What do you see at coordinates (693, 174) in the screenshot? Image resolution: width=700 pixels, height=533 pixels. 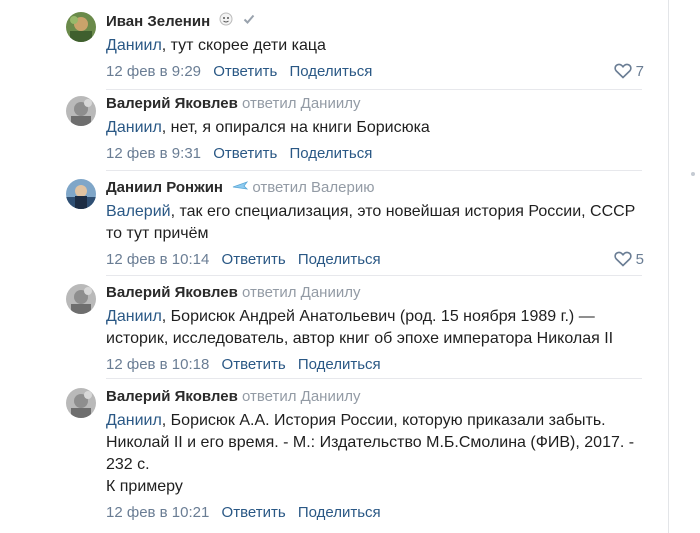 I see `scroll-indicator` at bounding box center [693, 174].